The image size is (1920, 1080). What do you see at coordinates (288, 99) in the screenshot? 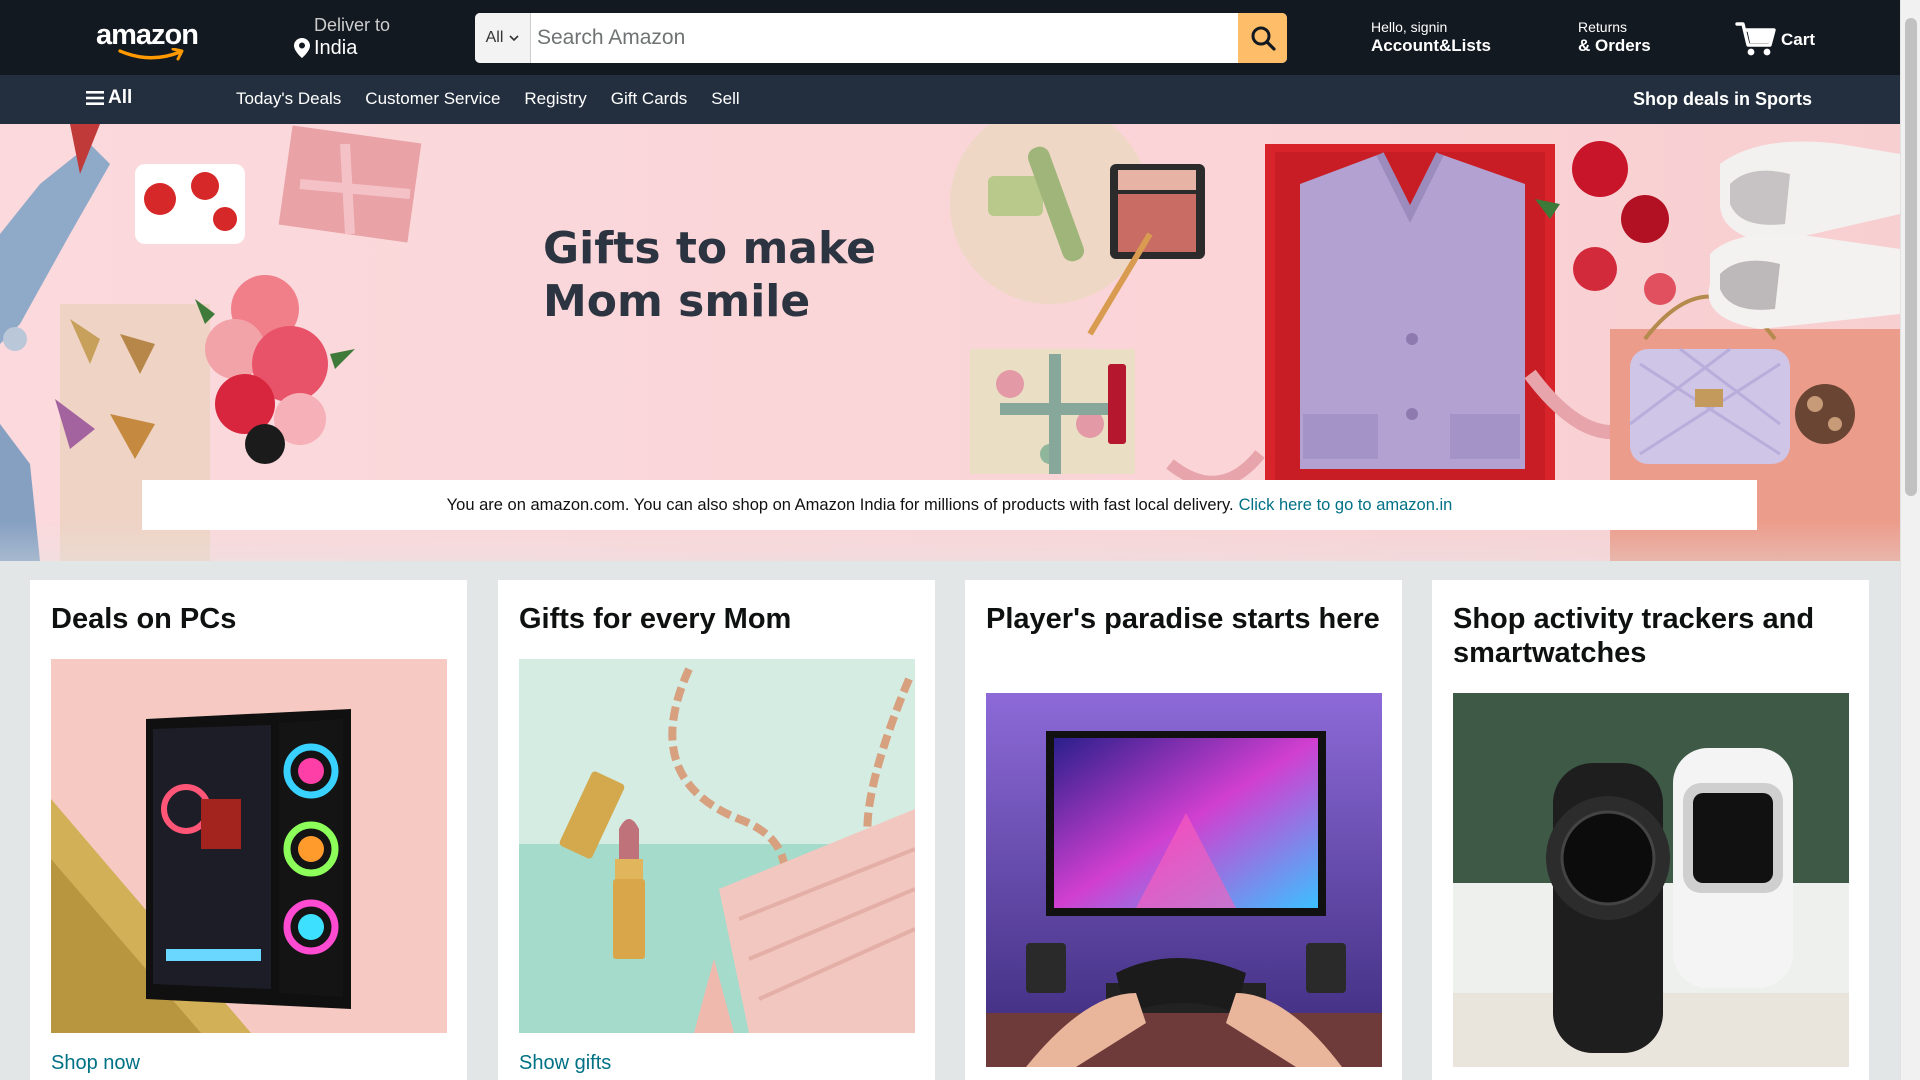
I see `subnav-link-todays-deals: Today's Deals` at bounding box center [288, 99].